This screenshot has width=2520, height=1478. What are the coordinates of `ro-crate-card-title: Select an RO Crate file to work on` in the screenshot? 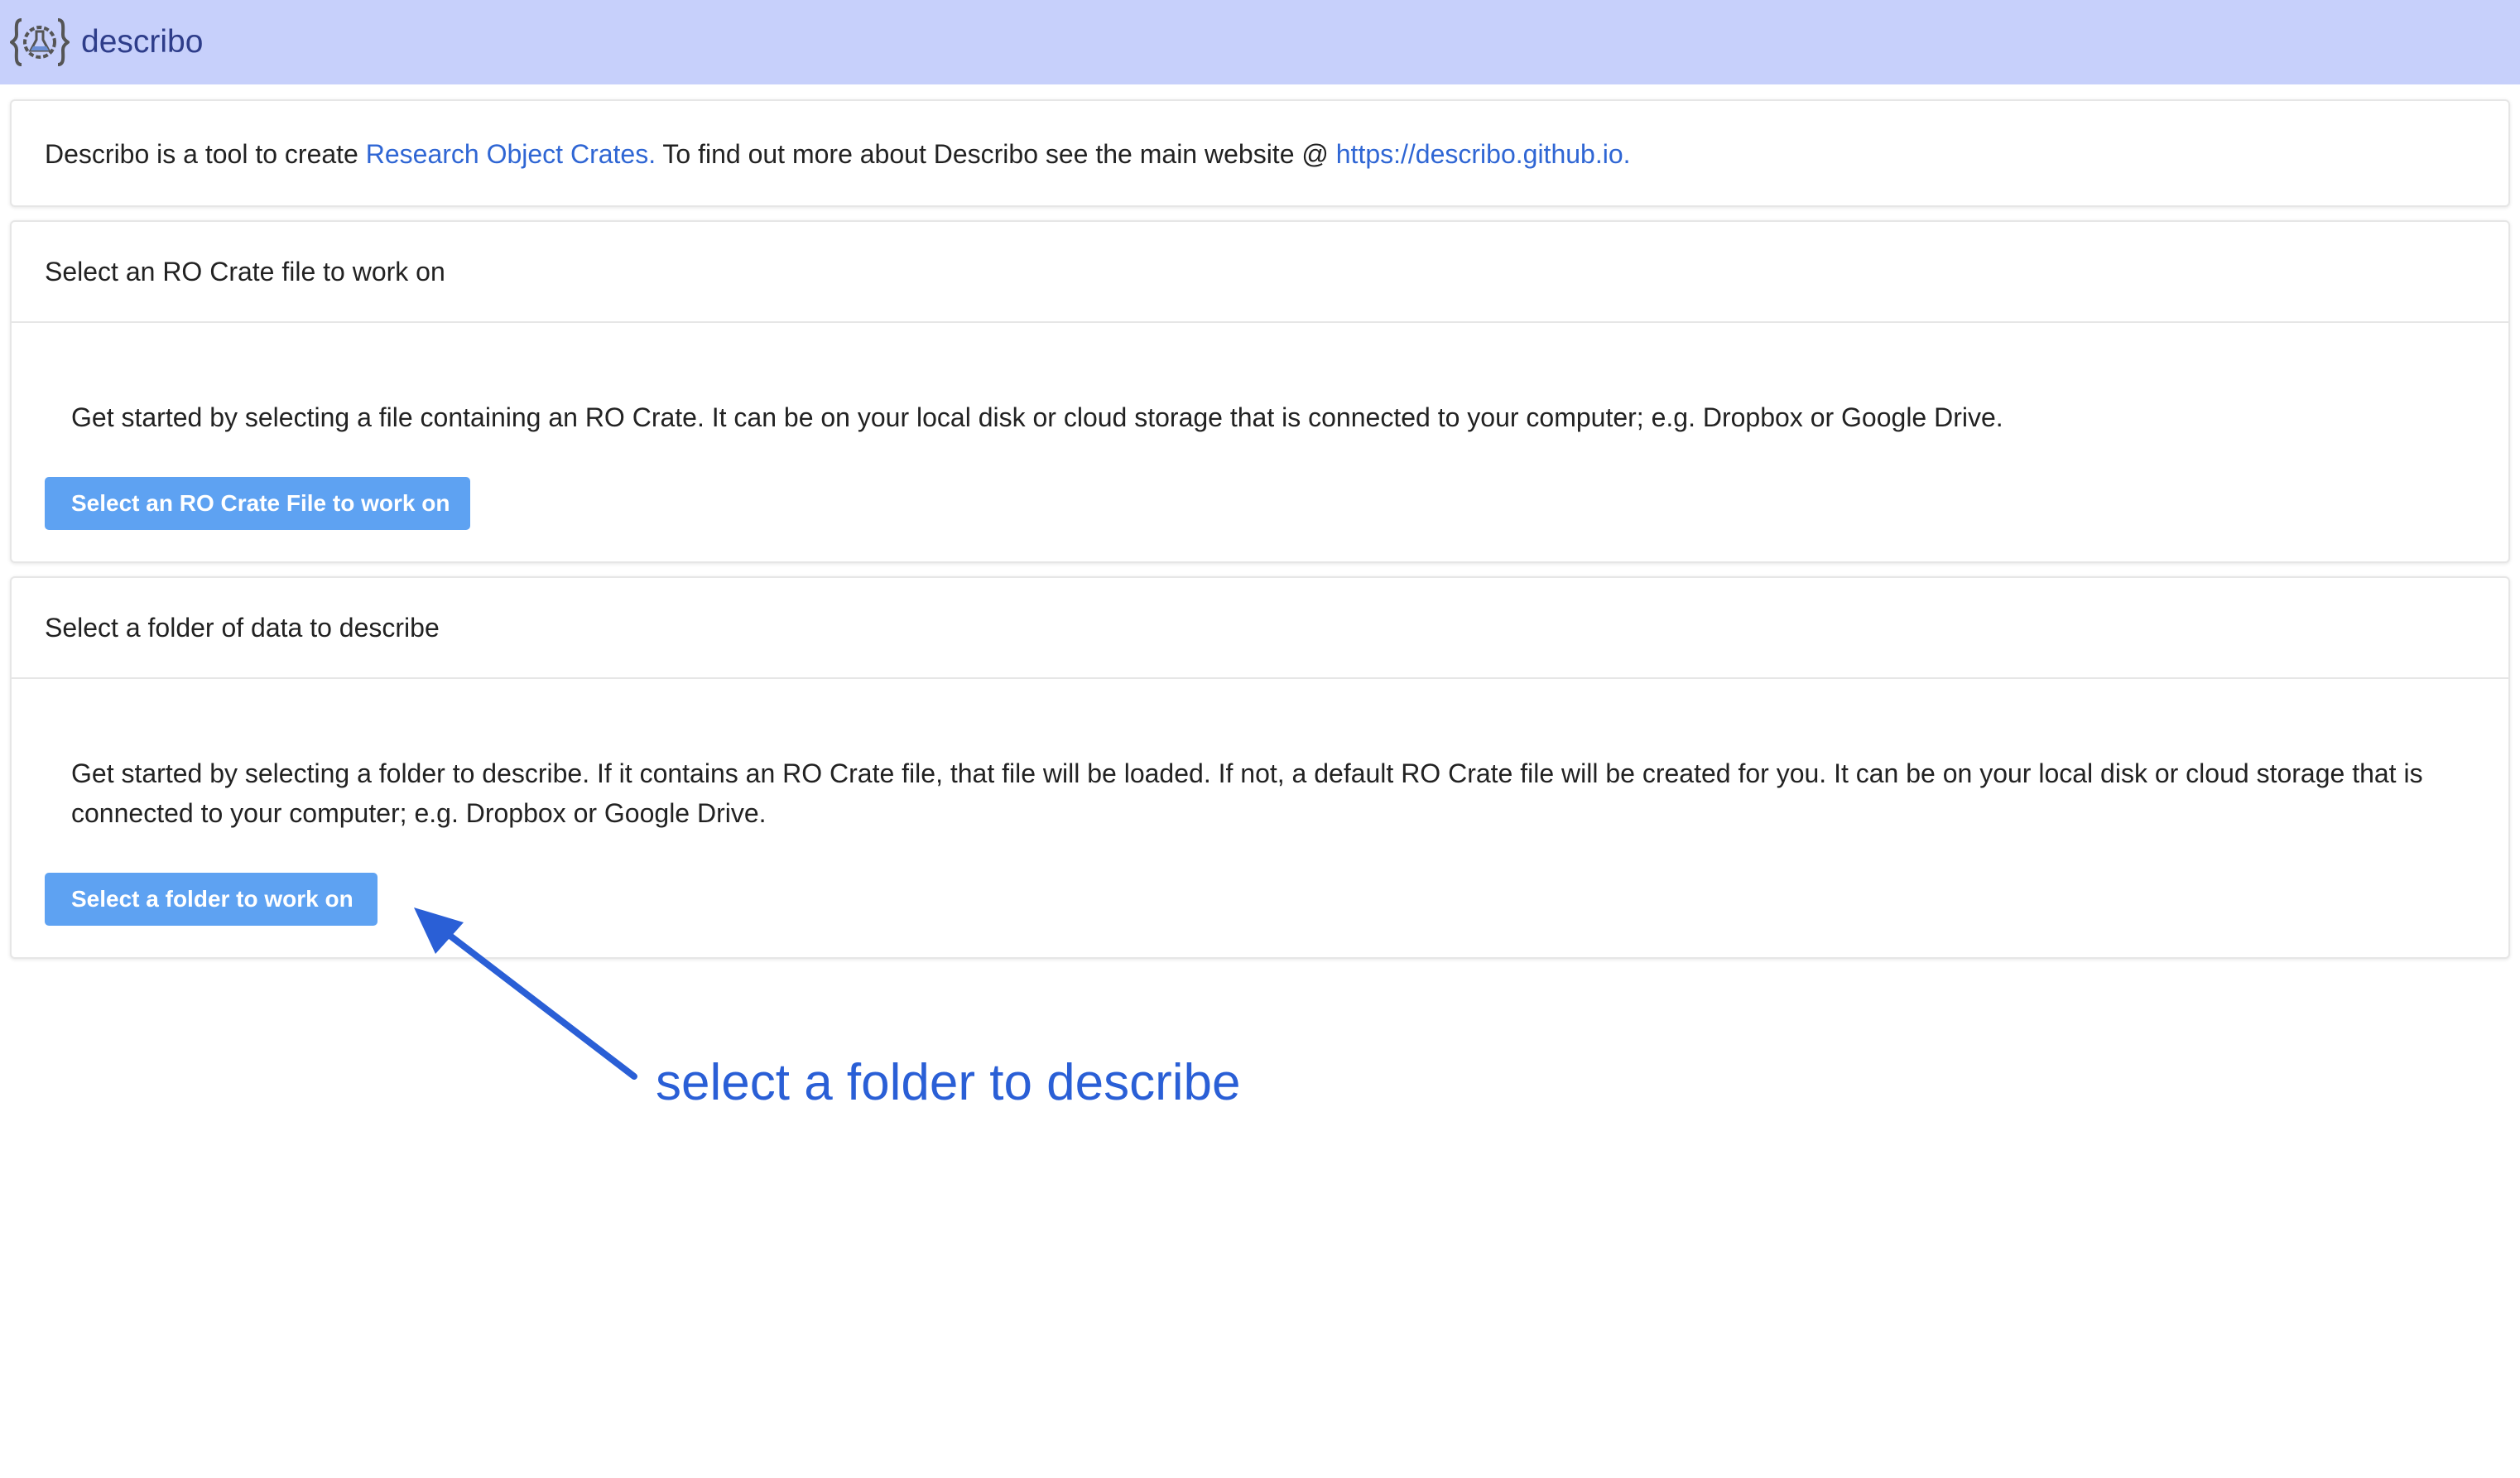 It's located at (245, 271).